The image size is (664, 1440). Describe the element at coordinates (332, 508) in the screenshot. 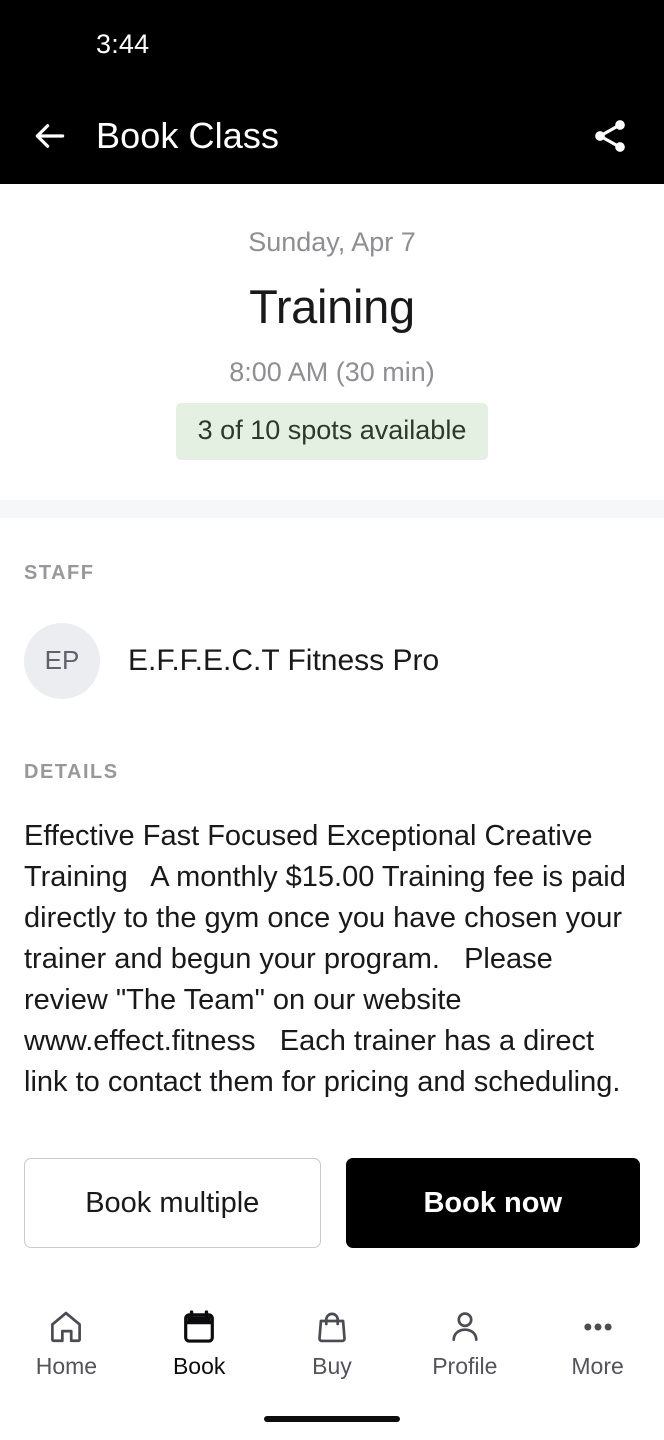

I see `section-divider-band` at that location.